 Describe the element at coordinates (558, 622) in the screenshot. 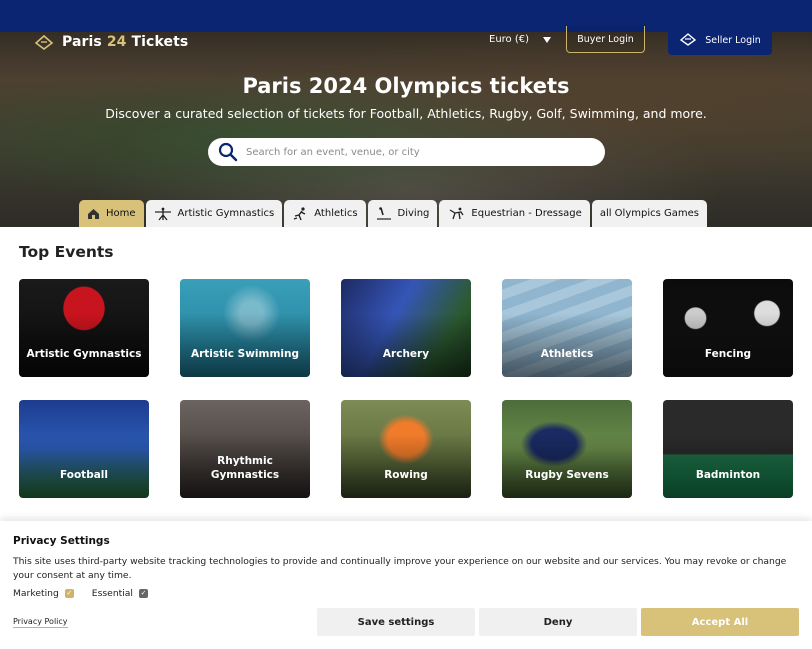

I see `deny-button: Deny` at that location.